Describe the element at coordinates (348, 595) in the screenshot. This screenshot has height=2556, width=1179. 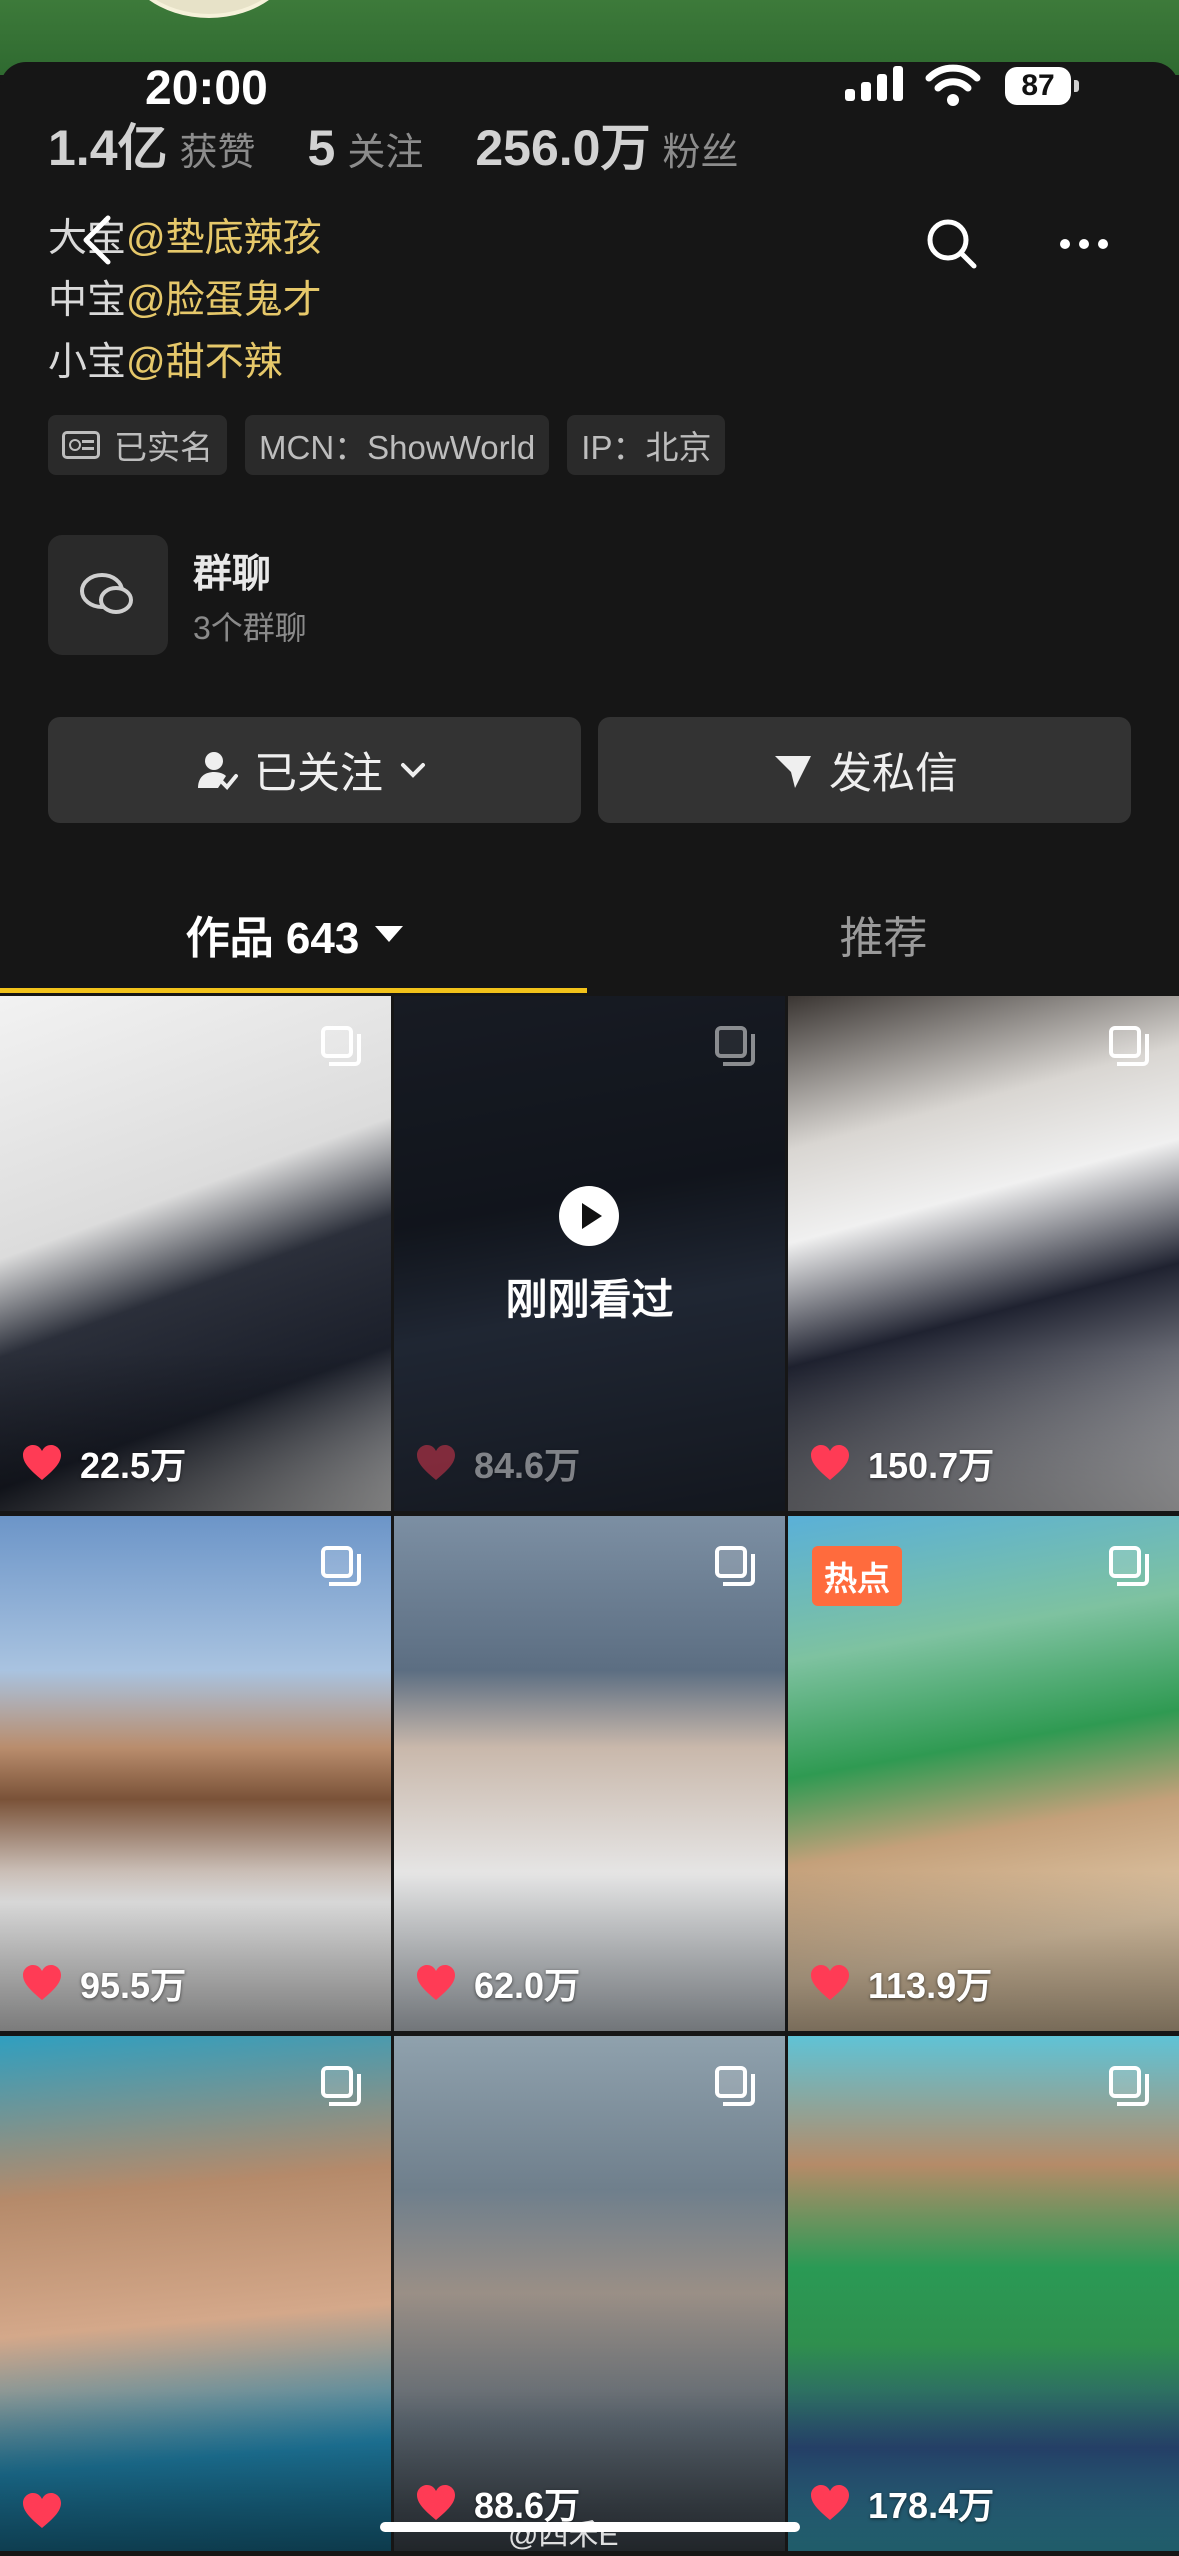
I see `group-chat-entry: 群聊 3个群聊` at that location.